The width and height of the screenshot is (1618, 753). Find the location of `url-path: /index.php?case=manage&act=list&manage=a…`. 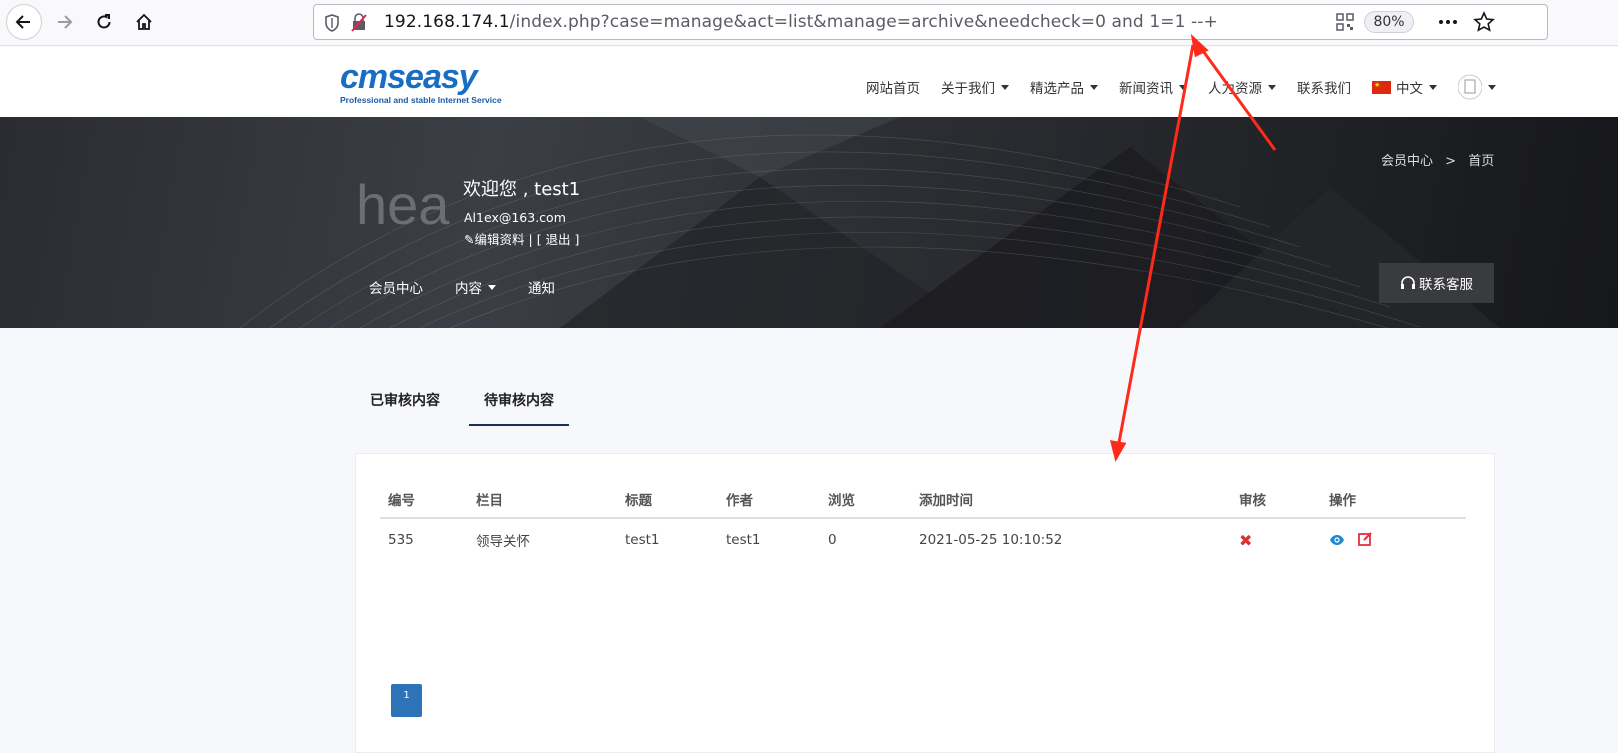

url-path: /index.php?case=manage&act=list&manage=a… is located at coordinates (863, 22).